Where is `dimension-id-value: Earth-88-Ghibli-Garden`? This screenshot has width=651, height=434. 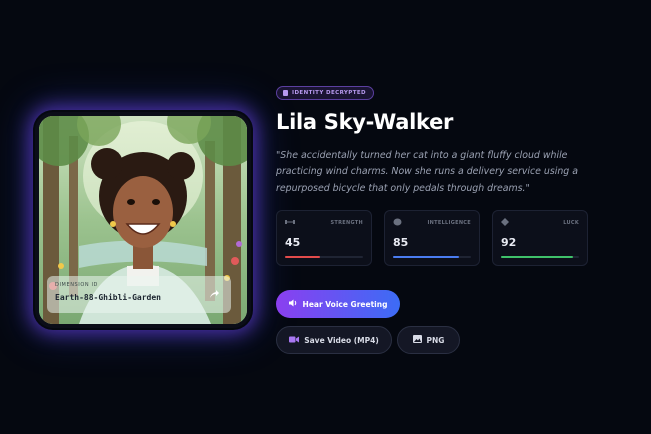 dimension-id-value: Earth-88-Ghibli-Garden is located at coordinates (108, 297).